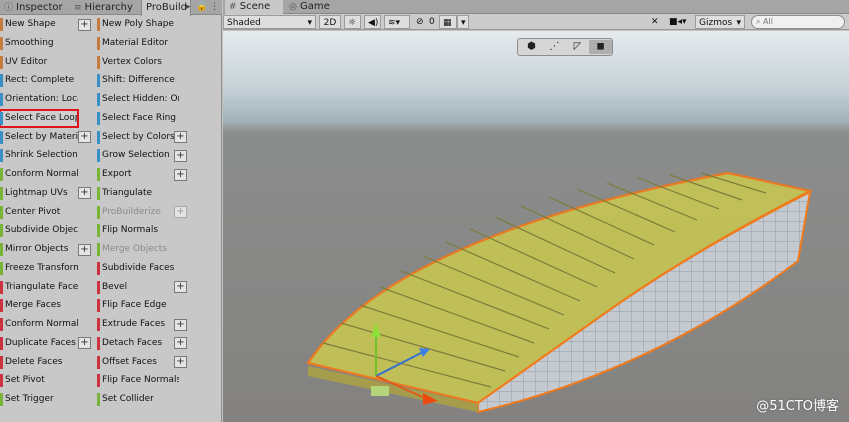 This screenshot has height=422, width=849. Describe the element at coordinates (138, 380) in the screenshot. I see `probuilder-button: Flip Face Normals` at that location.